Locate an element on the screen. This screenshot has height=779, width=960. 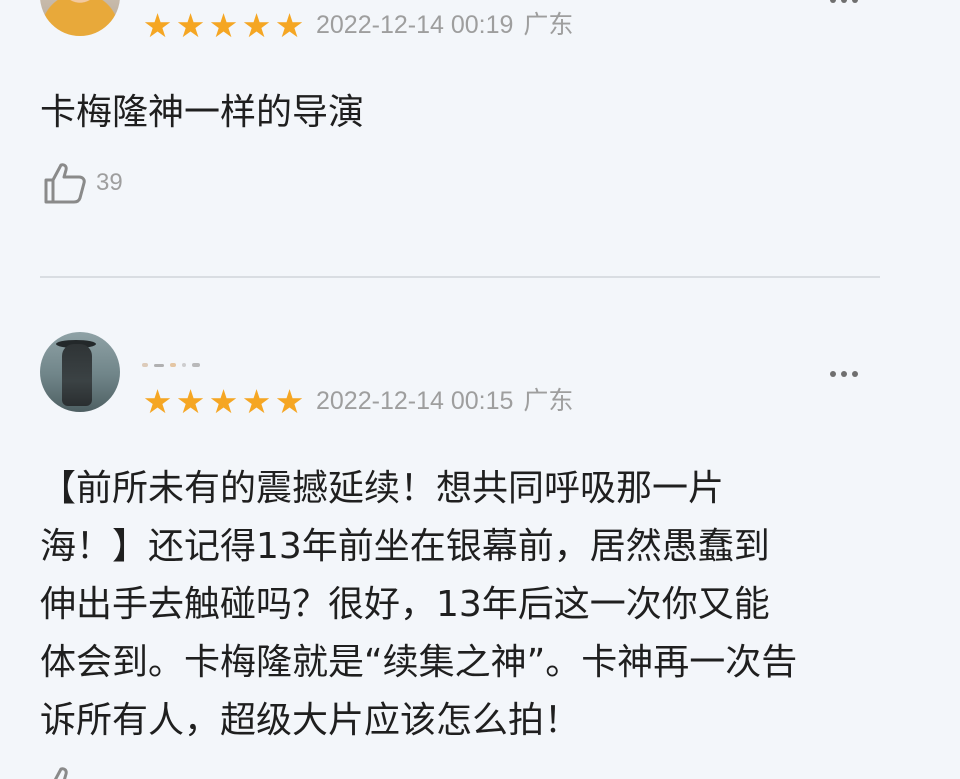
comment-divider is located at coordinates (460, 277).